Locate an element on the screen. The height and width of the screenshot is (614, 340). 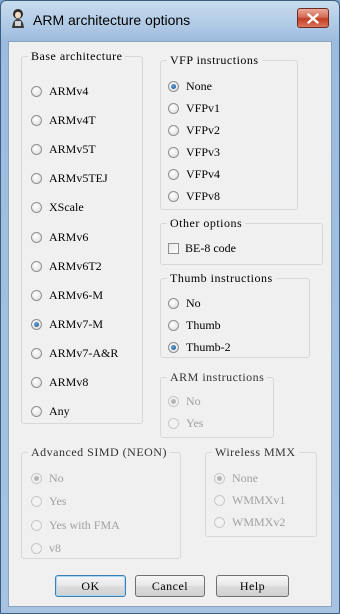
wmmx-radio-none: None is located at coordinates (236, 478).